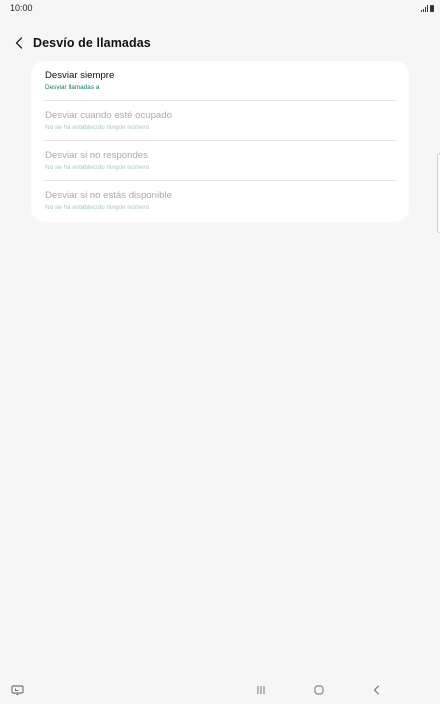 The image size is (440, 704). I want to click on nav-back-button, so click(377, 690).